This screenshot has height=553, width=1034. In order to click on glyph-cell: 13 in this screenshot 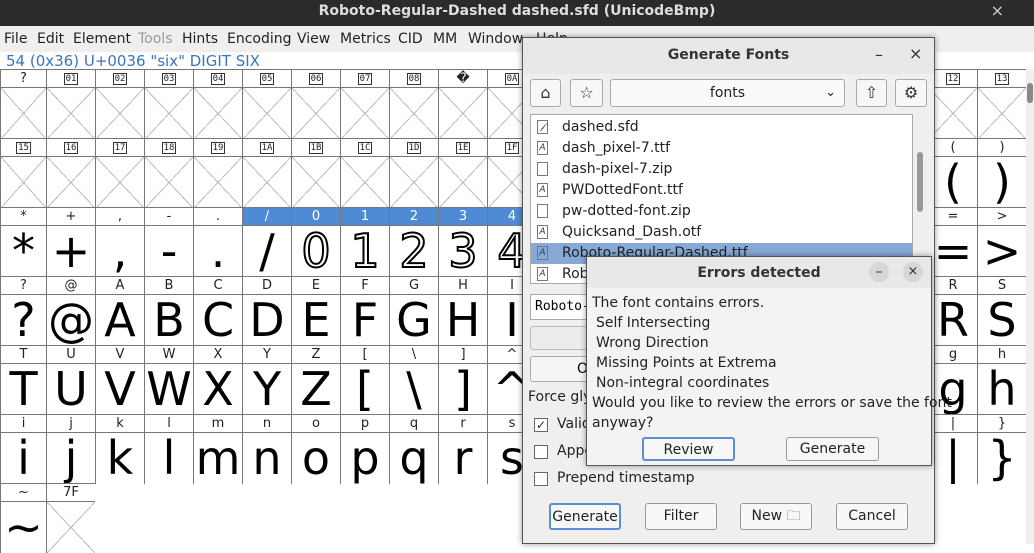, I will do `click(1001, 104)`.